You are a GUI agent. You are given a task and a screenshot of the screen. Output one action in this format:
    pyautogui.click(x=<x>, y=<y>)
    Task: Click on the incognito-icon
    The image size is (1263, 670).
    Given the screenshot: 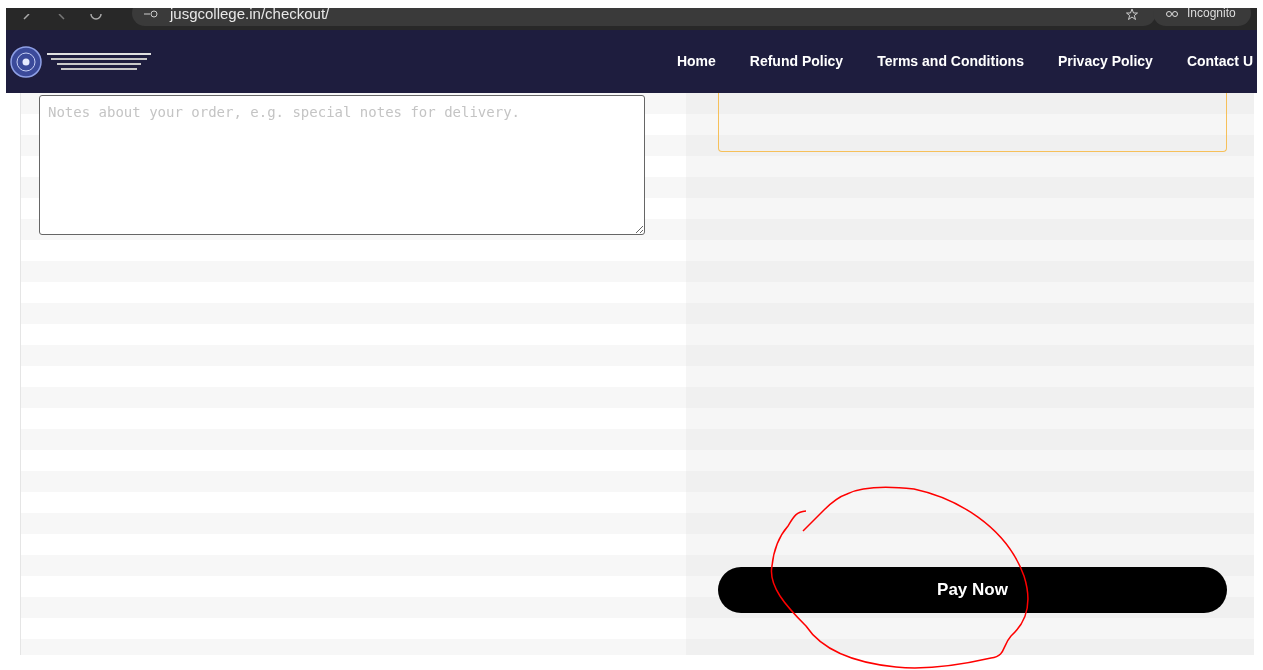 What is the action you would take?
    pyautogui.click(x=1172, y=13)
    